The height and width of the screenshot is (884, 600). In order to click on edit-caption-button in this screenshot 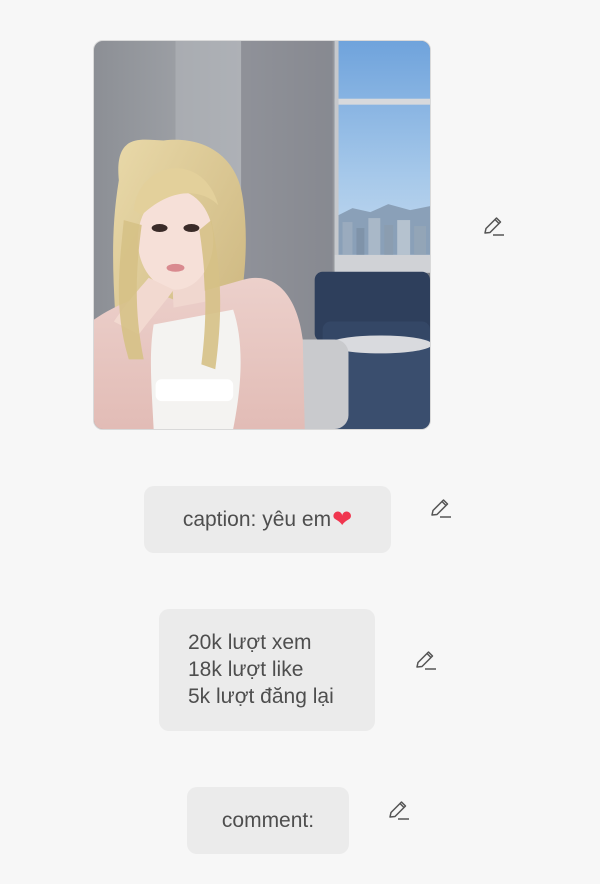, I will do `click(440, 508)`.